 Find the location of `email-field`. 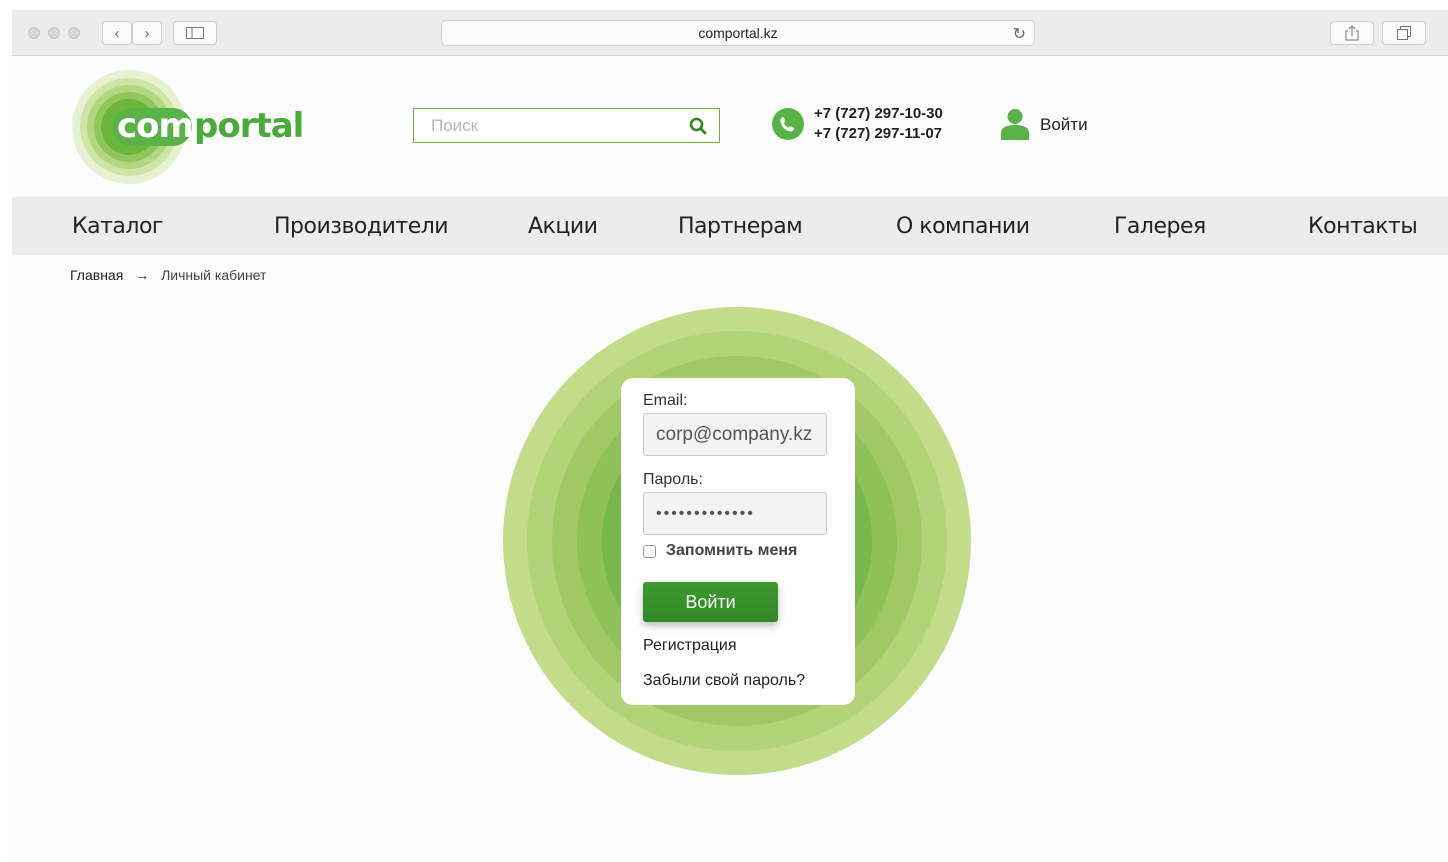

email-field is located at coordinates (735, 434).